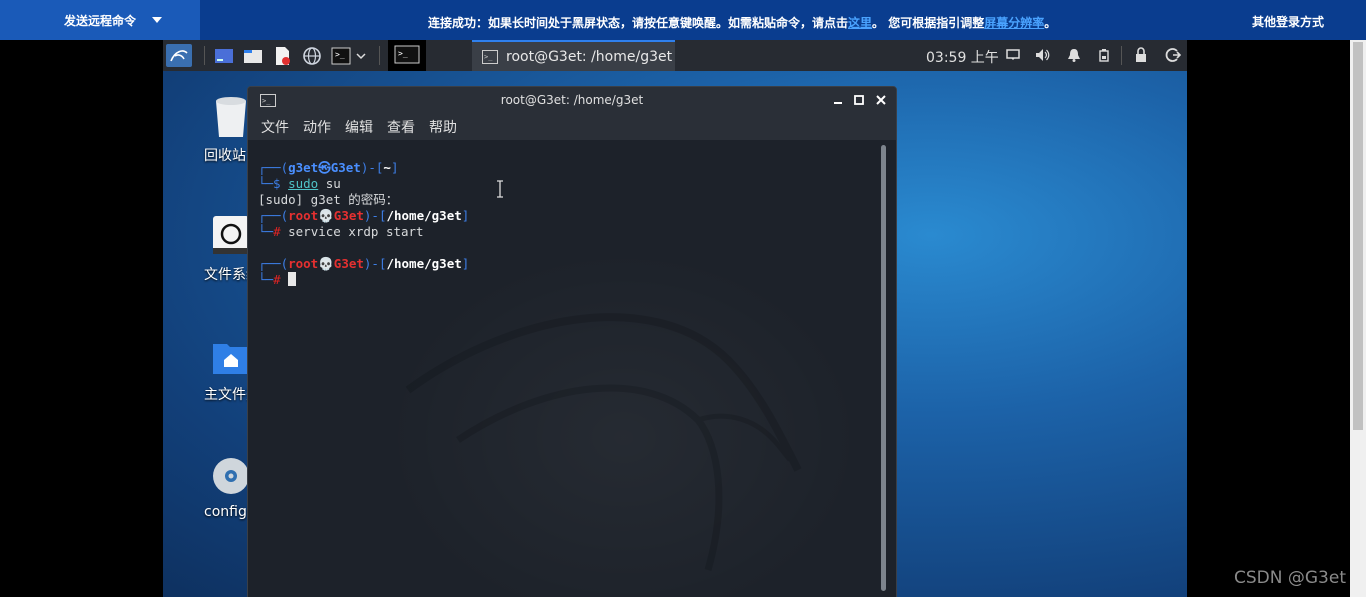  I want to click on terminal-scrollbar, so click(883, 368).